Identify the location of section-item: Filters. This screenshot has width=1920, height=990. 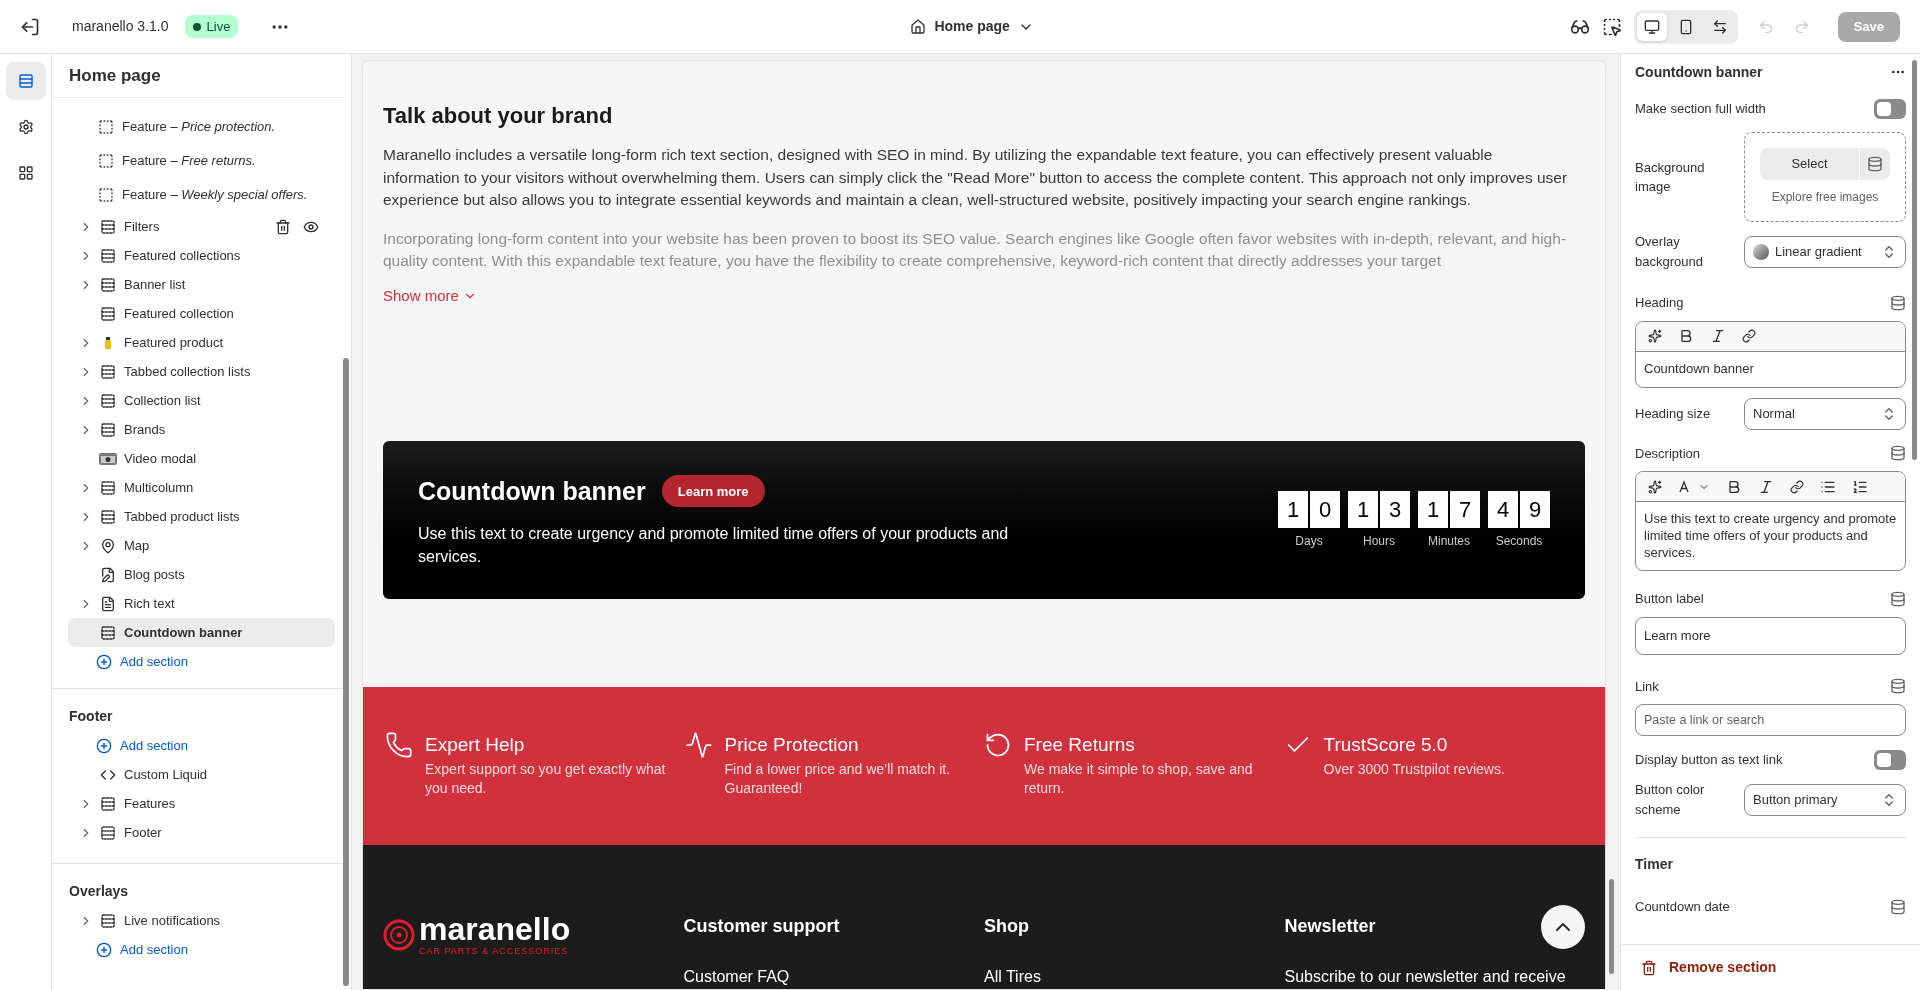
(201, 226).